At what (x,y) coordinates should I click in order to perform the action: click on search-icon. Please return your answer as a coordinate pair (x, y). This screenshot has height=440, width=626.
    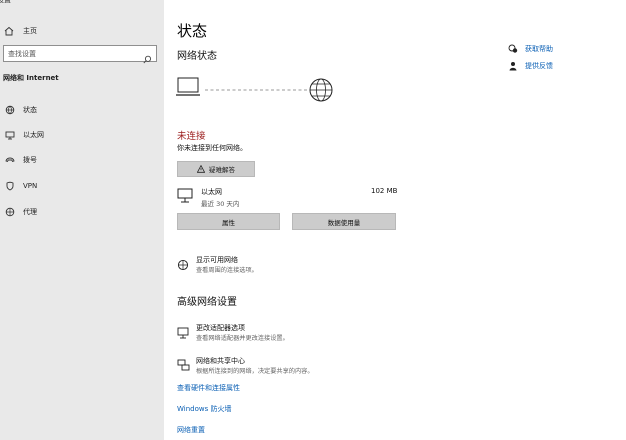
    Looking at the image, I should click on (147, 58).